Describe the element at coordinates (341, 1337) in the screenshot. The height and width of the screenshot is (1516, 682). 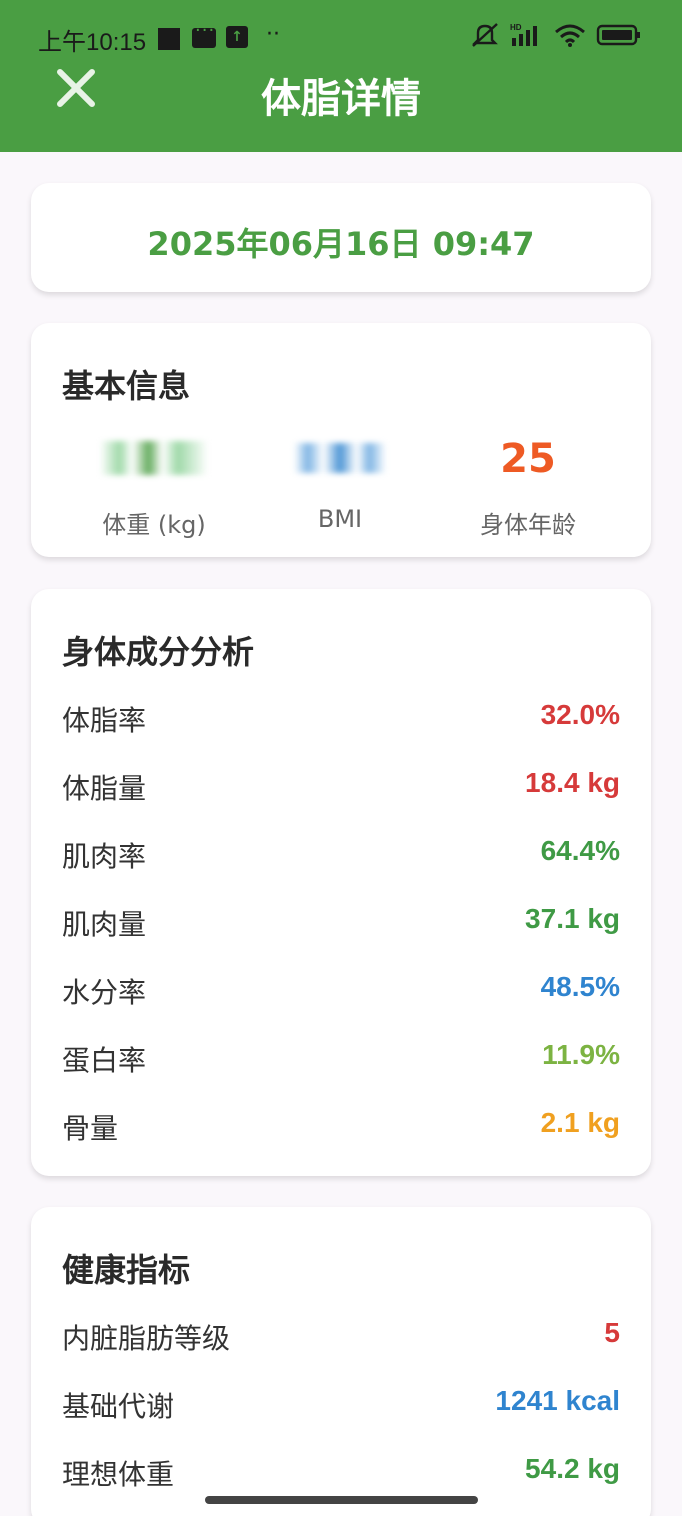
I see `health-row: 内脏脂肪等级 5` at that location.